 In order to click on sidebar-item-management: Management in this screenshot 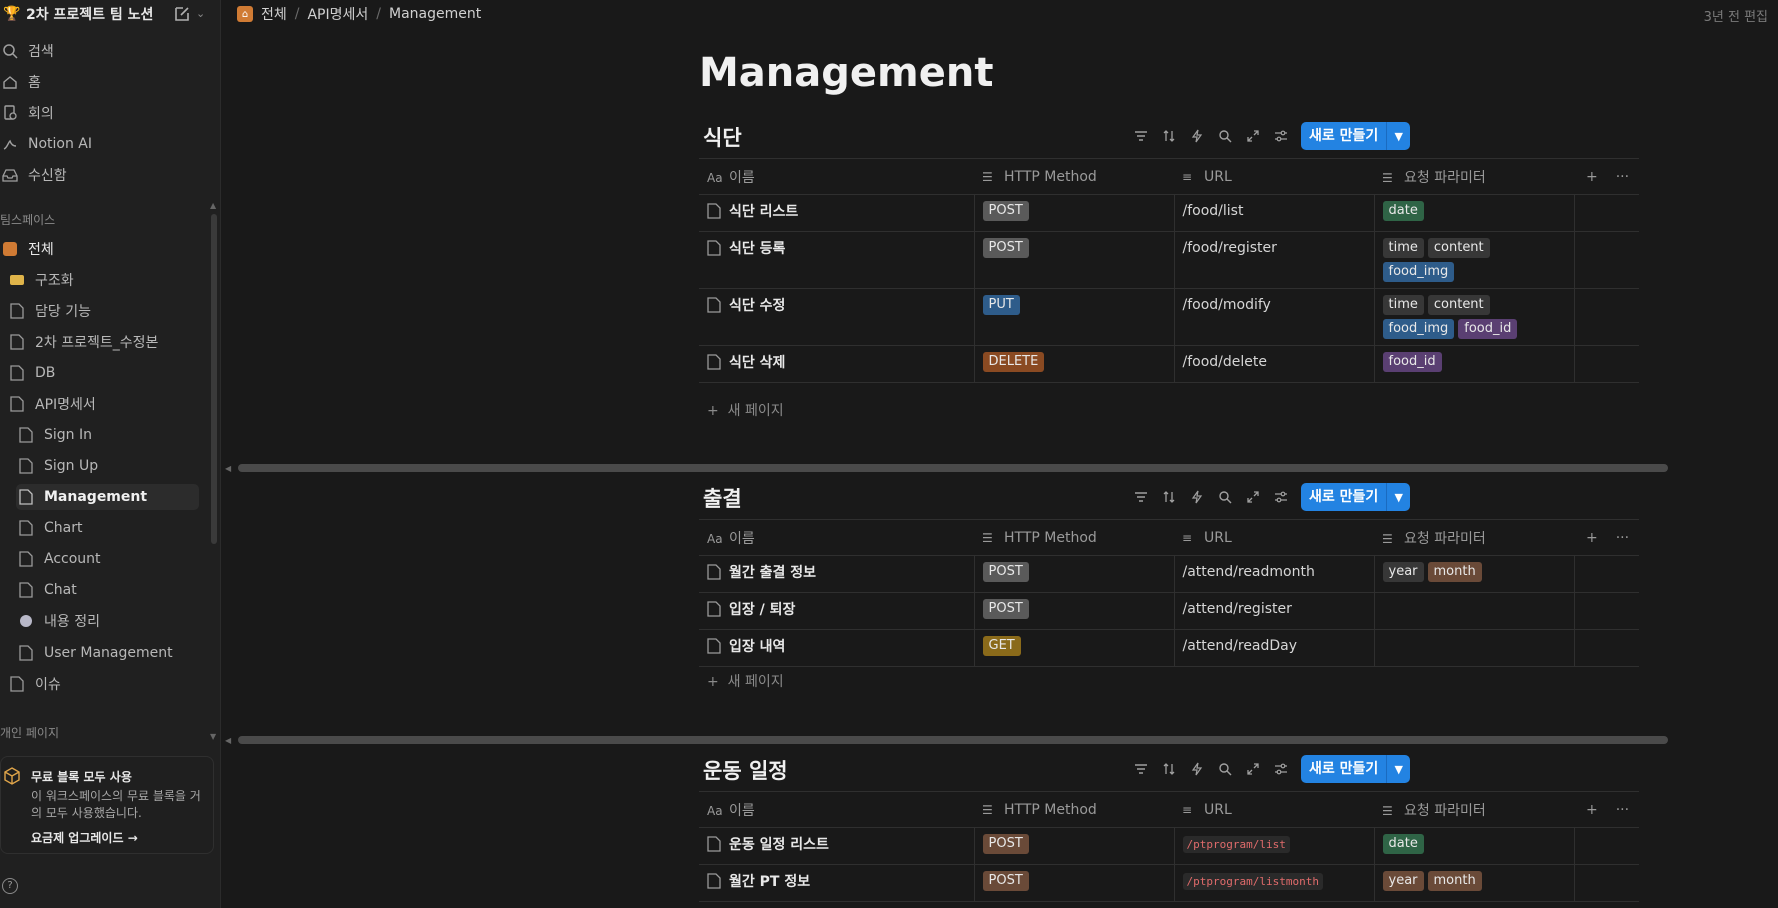, I will do `click(107, 497)`.